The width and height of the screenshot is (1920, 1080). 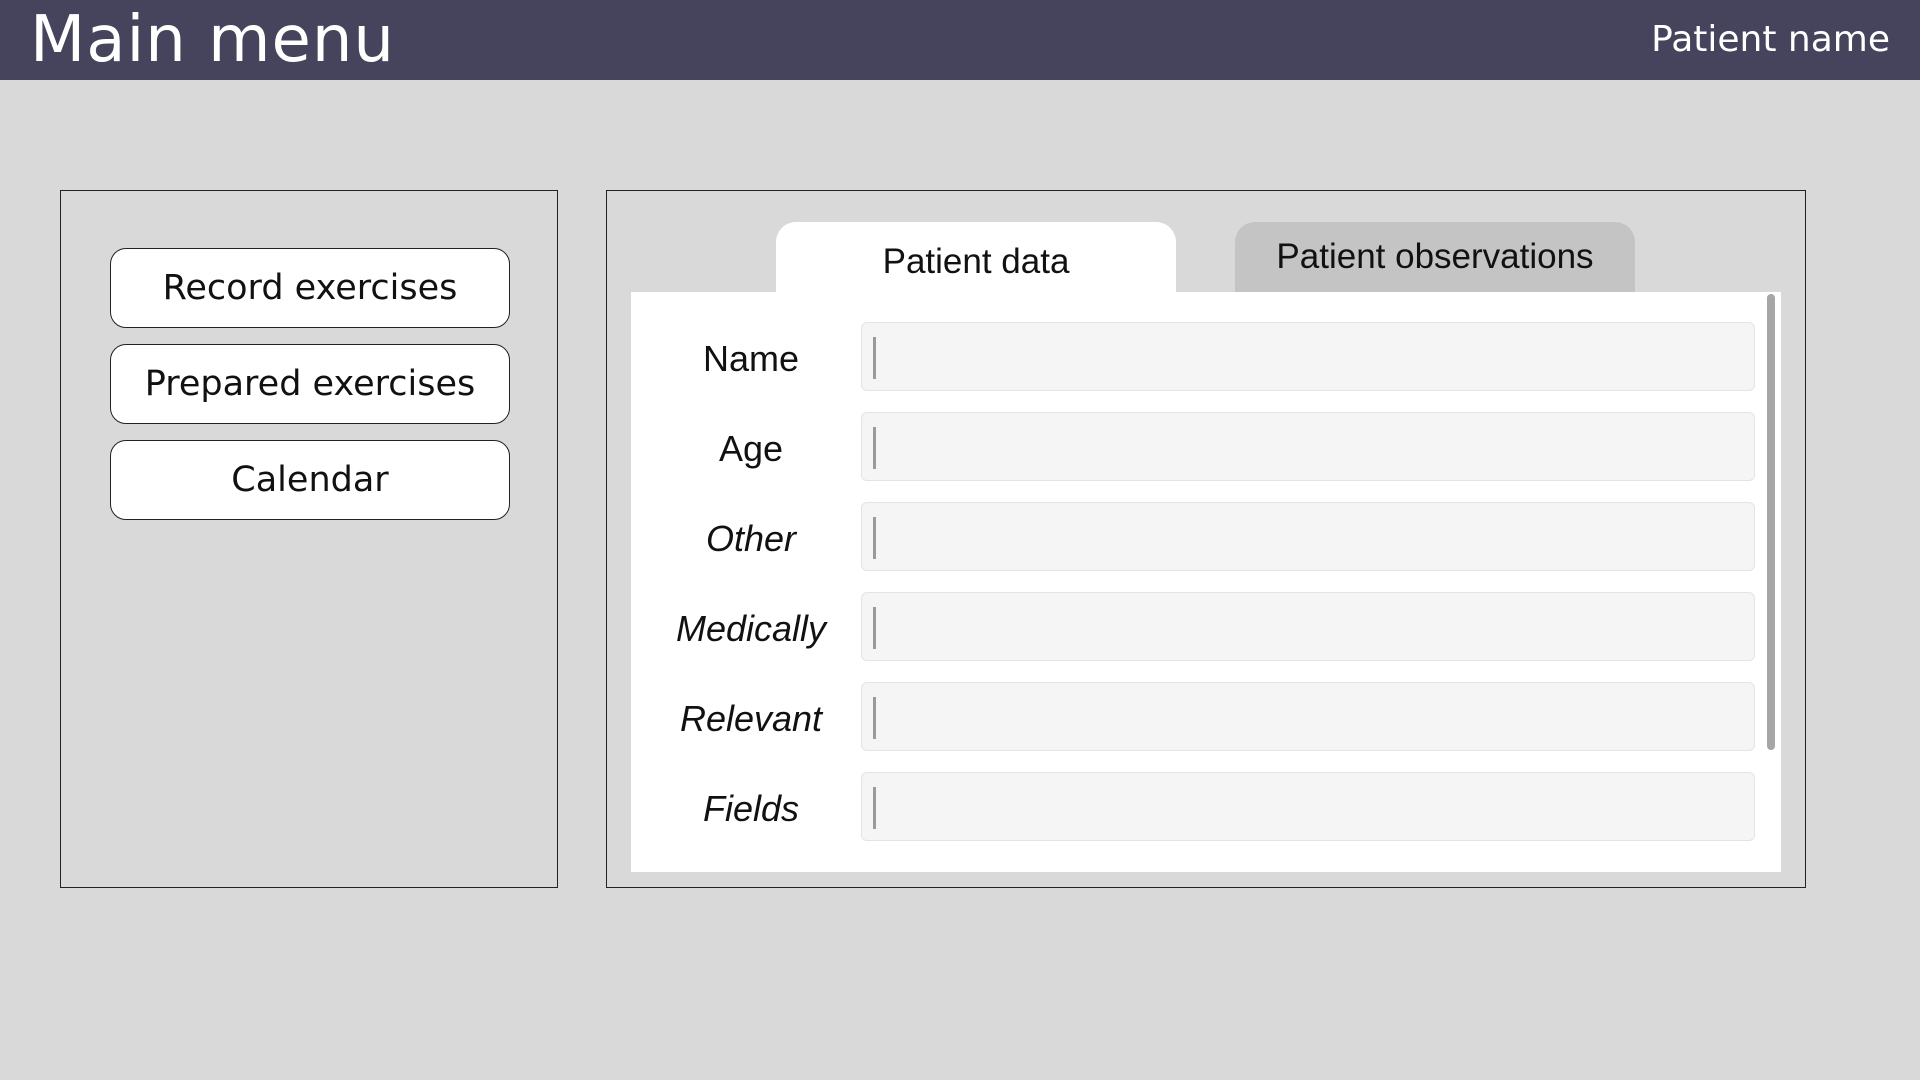 What do you see at coordinates (1308, 626) in the screenshot?
I see `medically-field` at bounding box center [1308, 626].